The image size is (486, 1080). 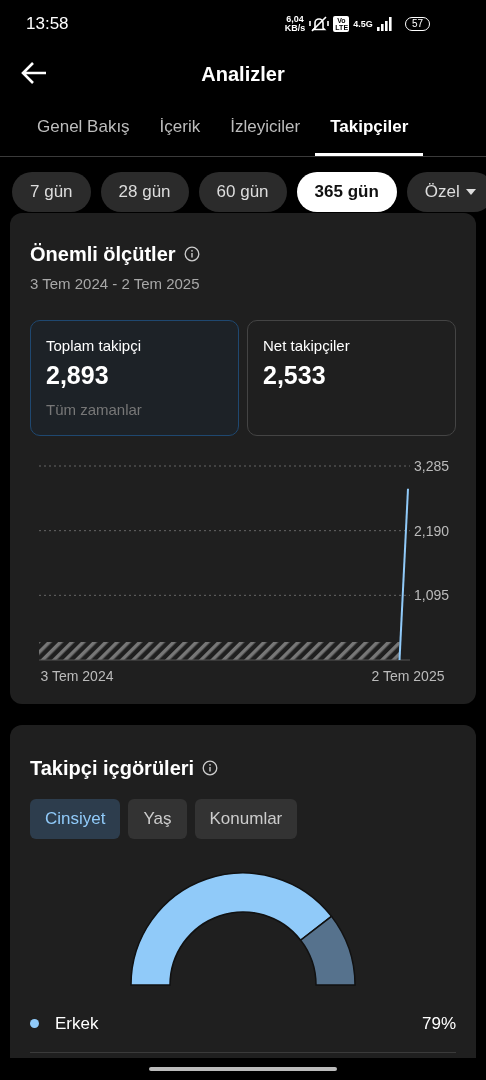 What do you see at coordinates (307, 345) in the screenshot?
I see `metric-label: Net takipçiler` at bounding box center [307, 345].